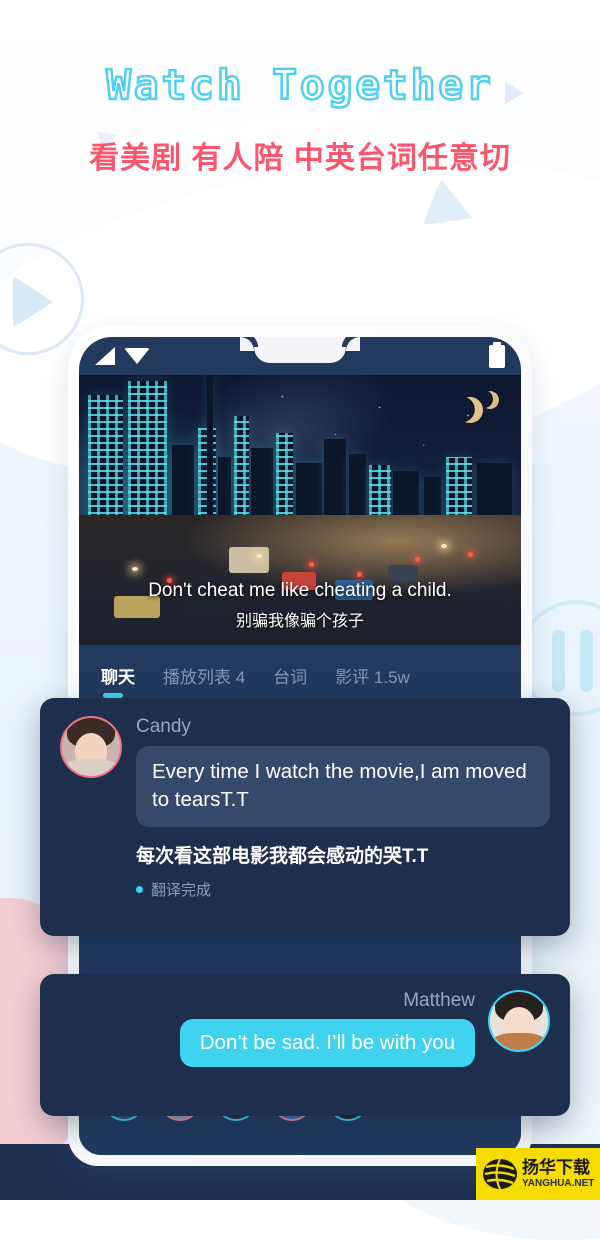 This screenshot has width=600, height=1240. I want to click on watermark-logo-icon, so click(500, 1174).